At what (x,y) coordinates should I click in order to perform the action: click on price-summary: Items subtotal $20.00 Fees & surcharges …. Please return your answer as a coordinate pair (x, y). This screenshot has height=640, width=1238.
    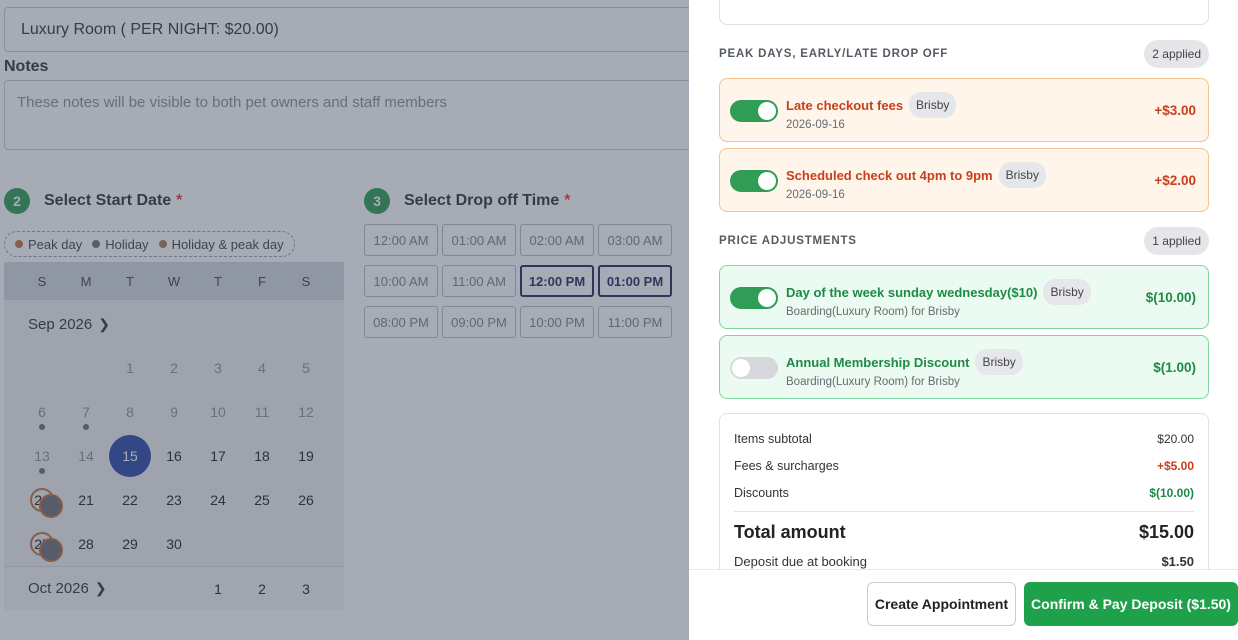
    Looking at the image, I should click on (964, 498).